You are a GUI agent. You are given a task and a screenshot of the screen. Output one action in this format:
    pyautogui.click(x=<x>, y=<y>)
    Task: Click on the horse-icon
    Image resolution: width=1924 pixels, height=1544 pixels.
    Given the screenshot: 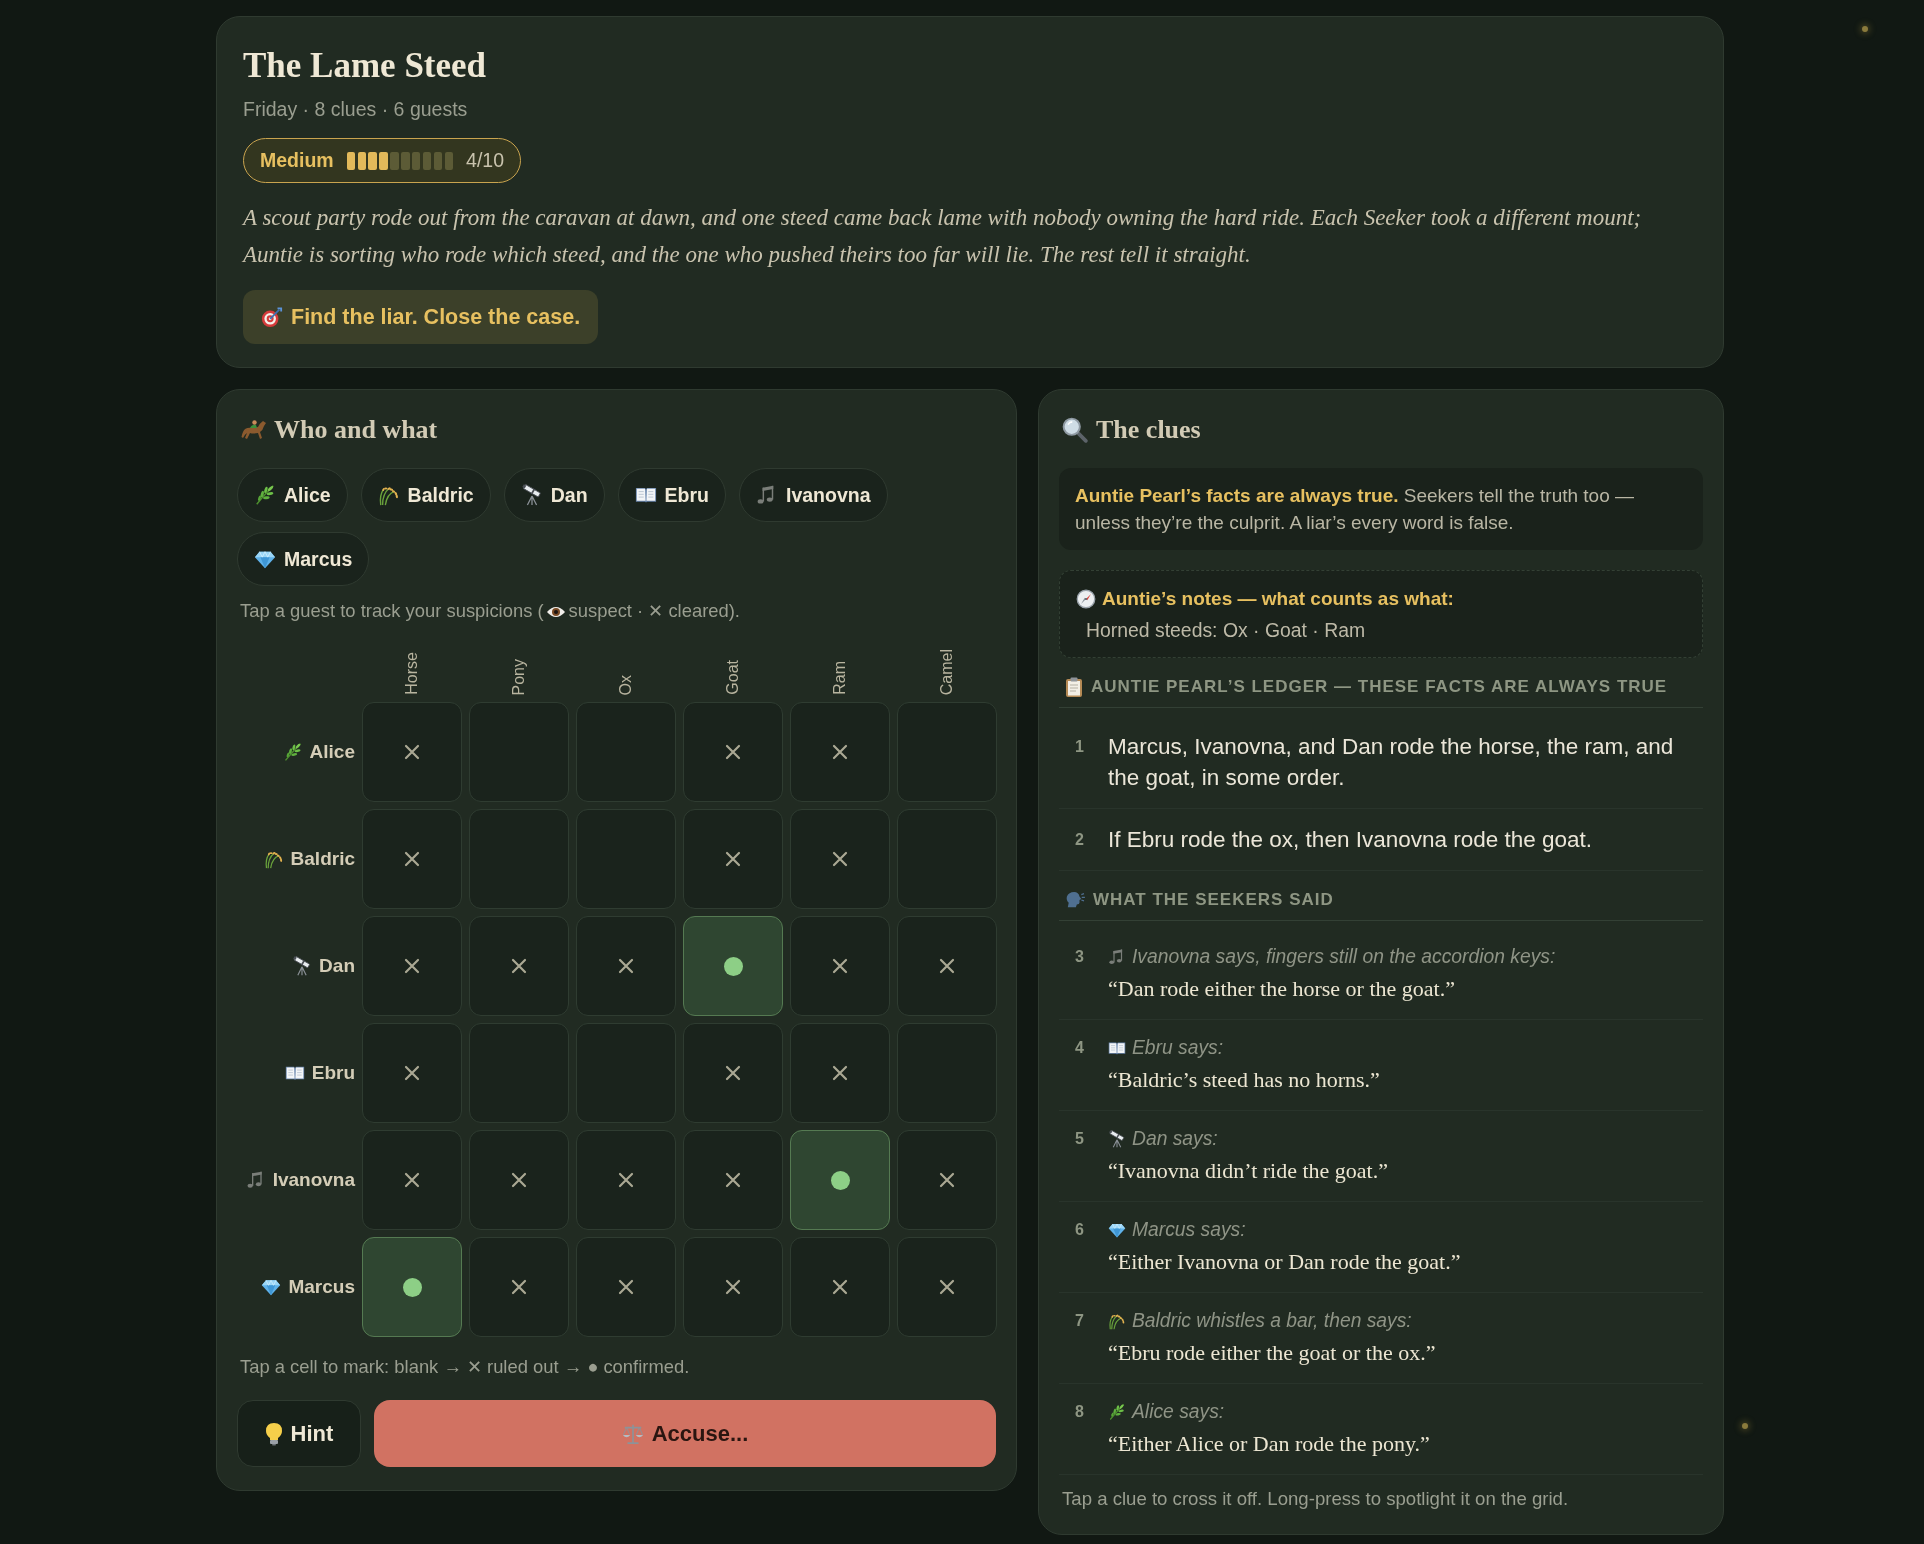 What is the action you would take?
    pyautogui.click(x=254, y=430)
    